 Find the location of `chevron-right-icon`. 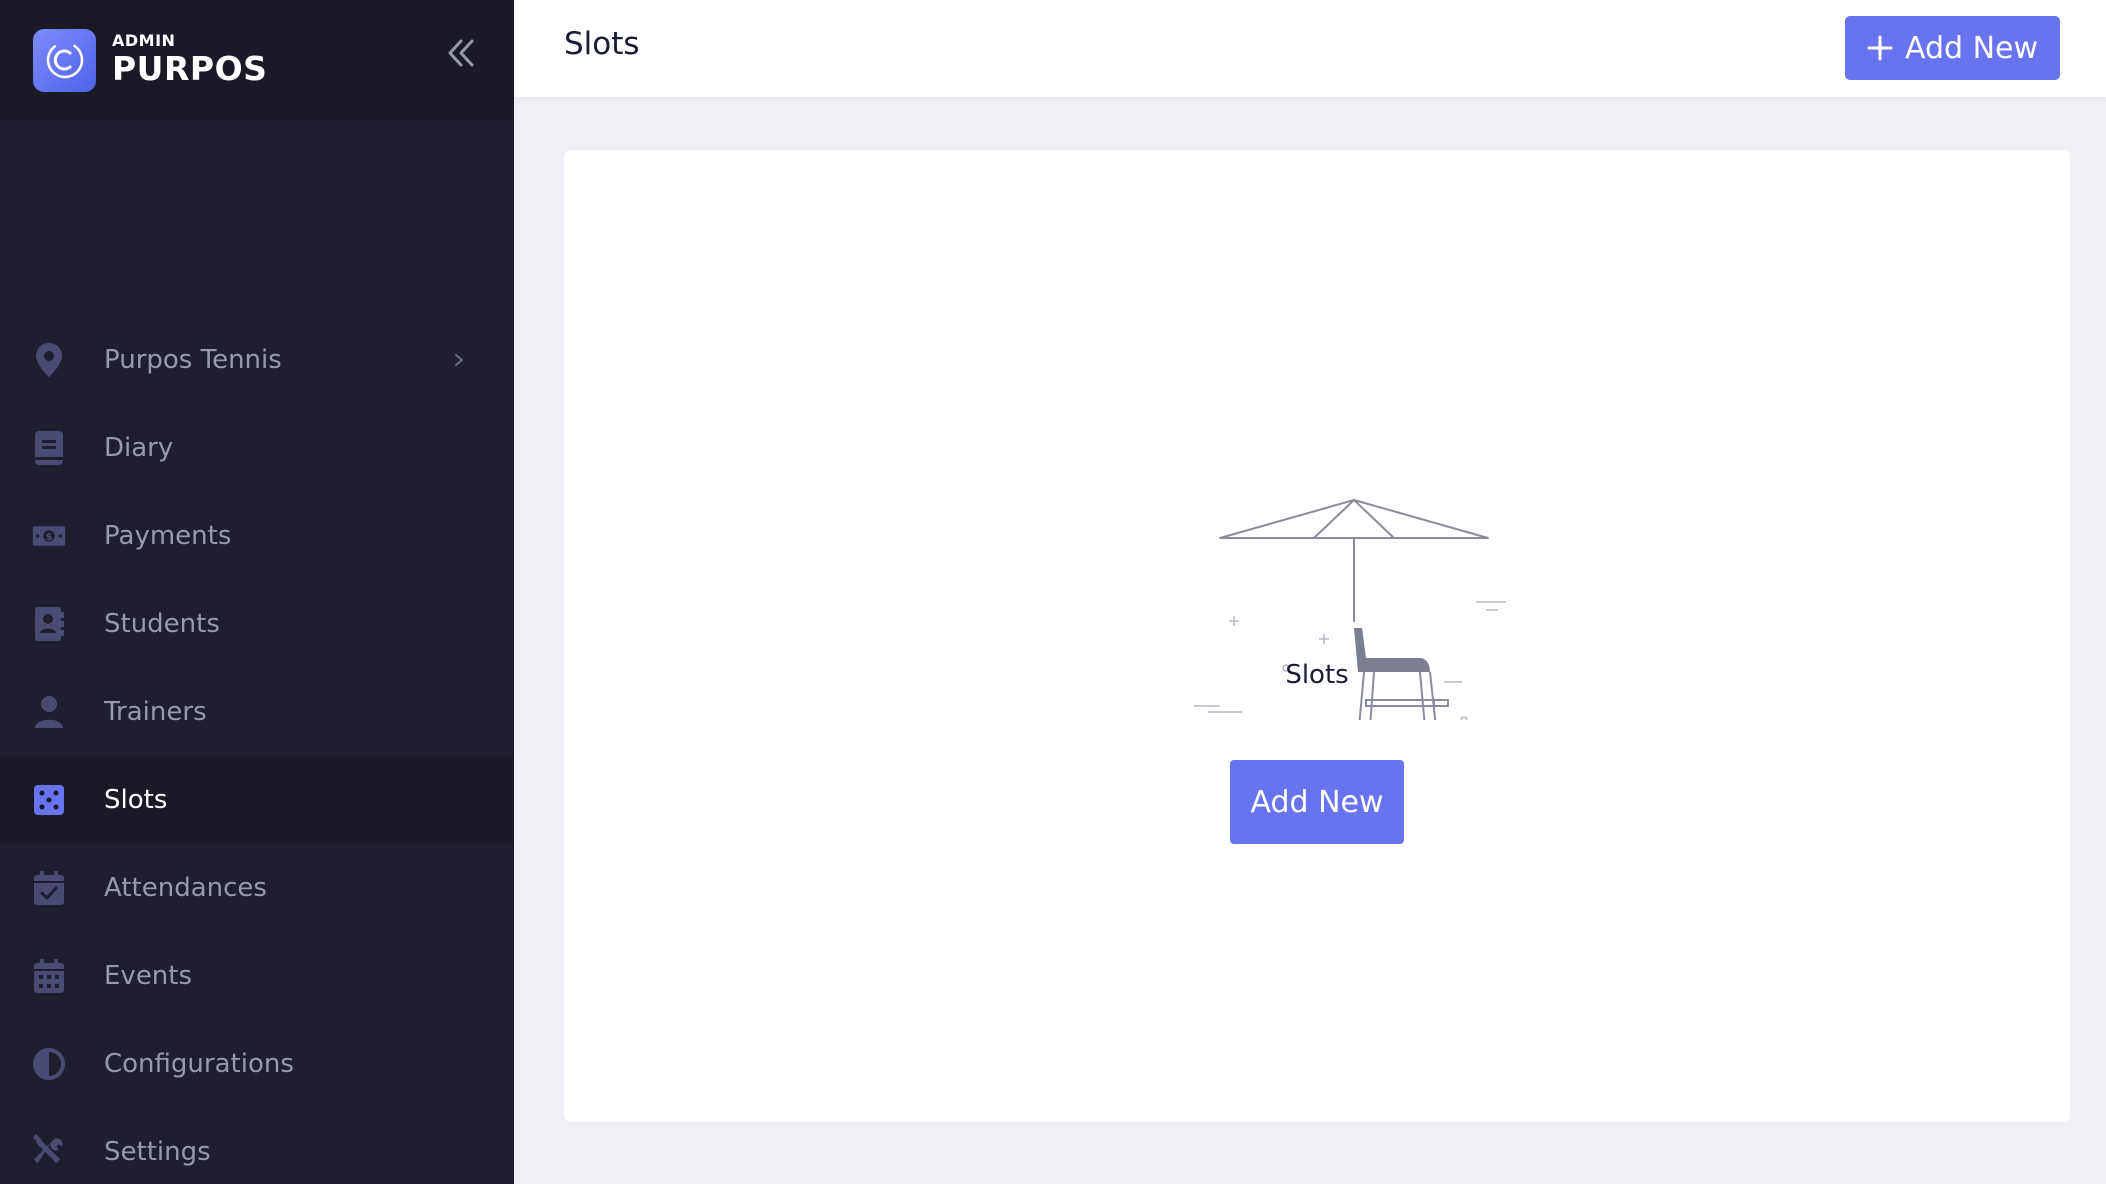

chevron-right-icon is located at coordinates (459, 360).